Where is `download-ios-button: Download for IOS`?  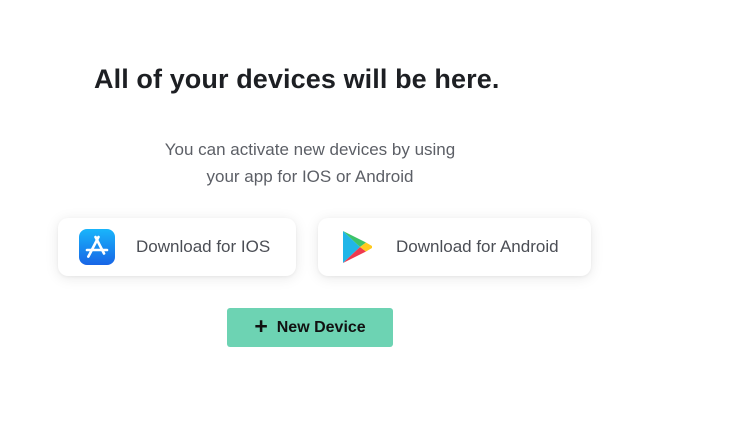 download-ios-button: Download for IOS is located at coordinates (177, 247).